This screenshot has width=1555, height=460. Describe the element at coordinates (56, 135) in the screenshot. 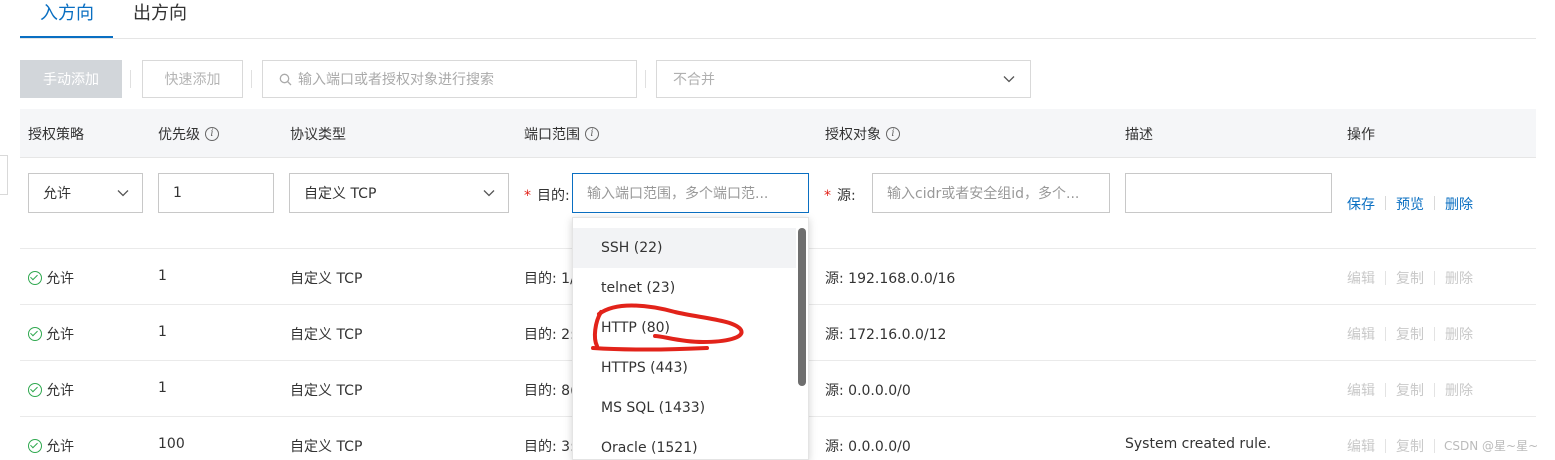

I see `col-policy: 授权策略` at that location.